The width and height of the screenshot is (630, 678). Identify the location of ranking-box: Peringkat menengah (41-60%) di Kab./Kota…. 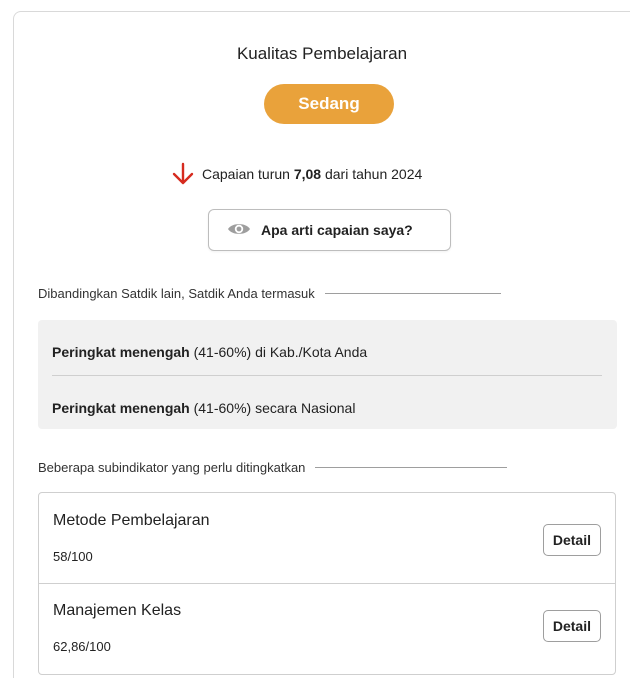
(327, 374).